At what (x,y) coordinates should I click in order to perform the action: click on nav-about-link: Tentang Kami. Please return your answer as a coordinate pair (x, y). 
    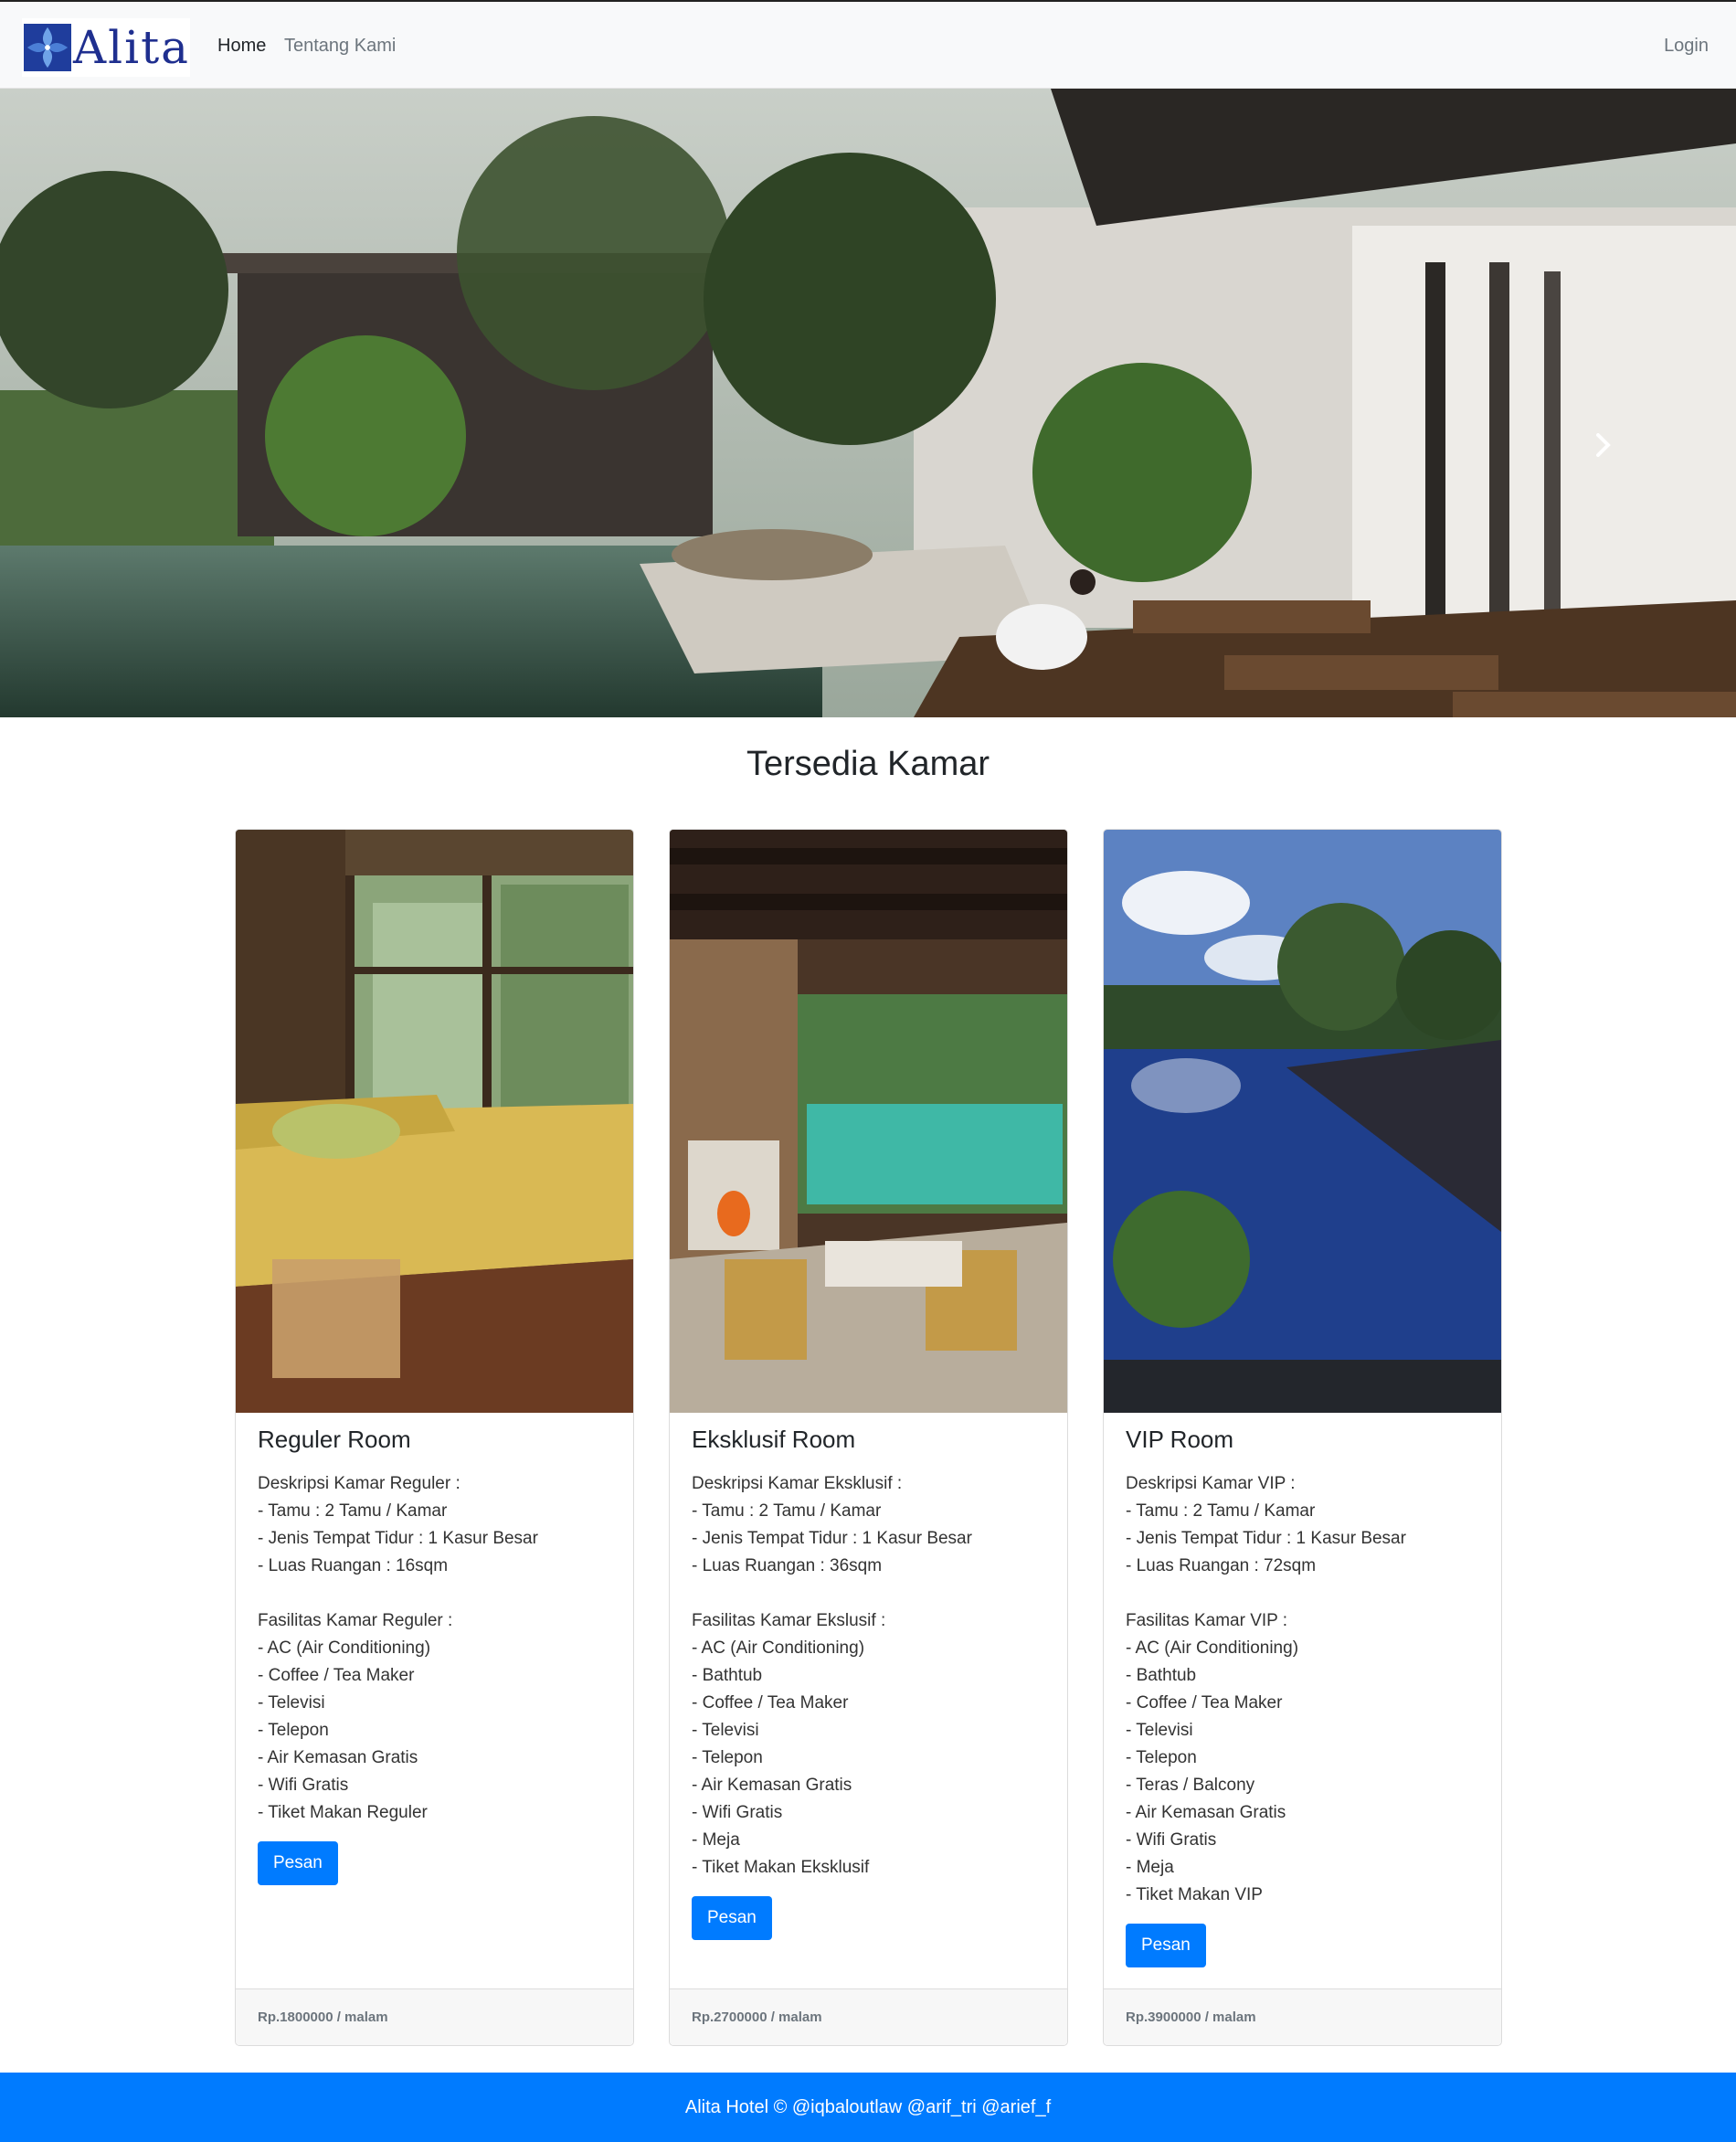
    Looking at the image, I should click on (340, 46).